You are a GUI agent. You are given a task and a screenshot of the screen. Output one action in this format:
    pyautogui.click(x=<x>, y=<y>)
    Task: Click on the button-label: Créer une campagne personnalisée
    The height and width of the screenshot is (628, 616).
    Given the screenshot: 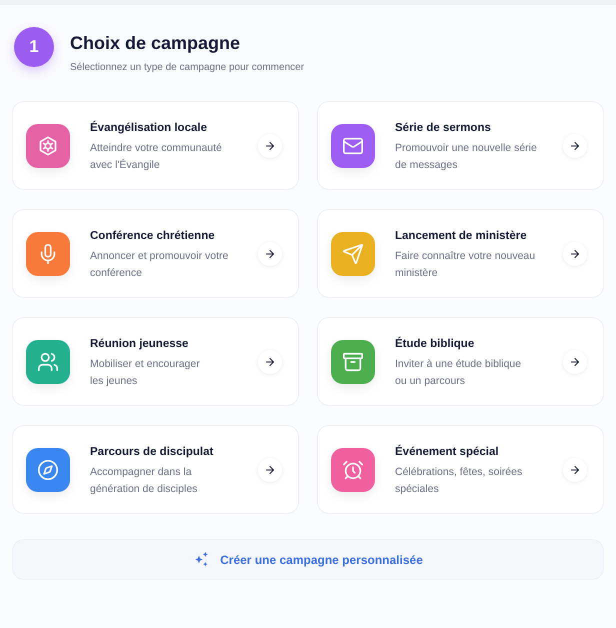 What is the action you would take?
    pyautogui.click(x=321, y=560)
    